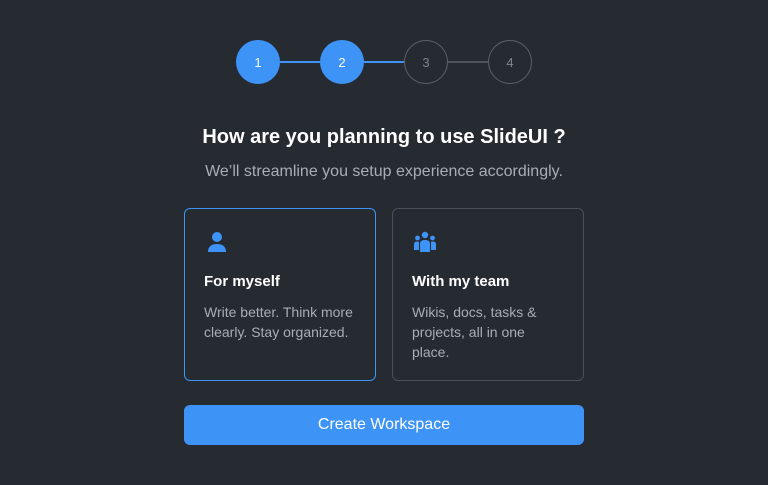 The width and height of the screenshot is (768, 485). I want to click on page-title: How are you planning to use SlideUI ?, so click(384, 137).